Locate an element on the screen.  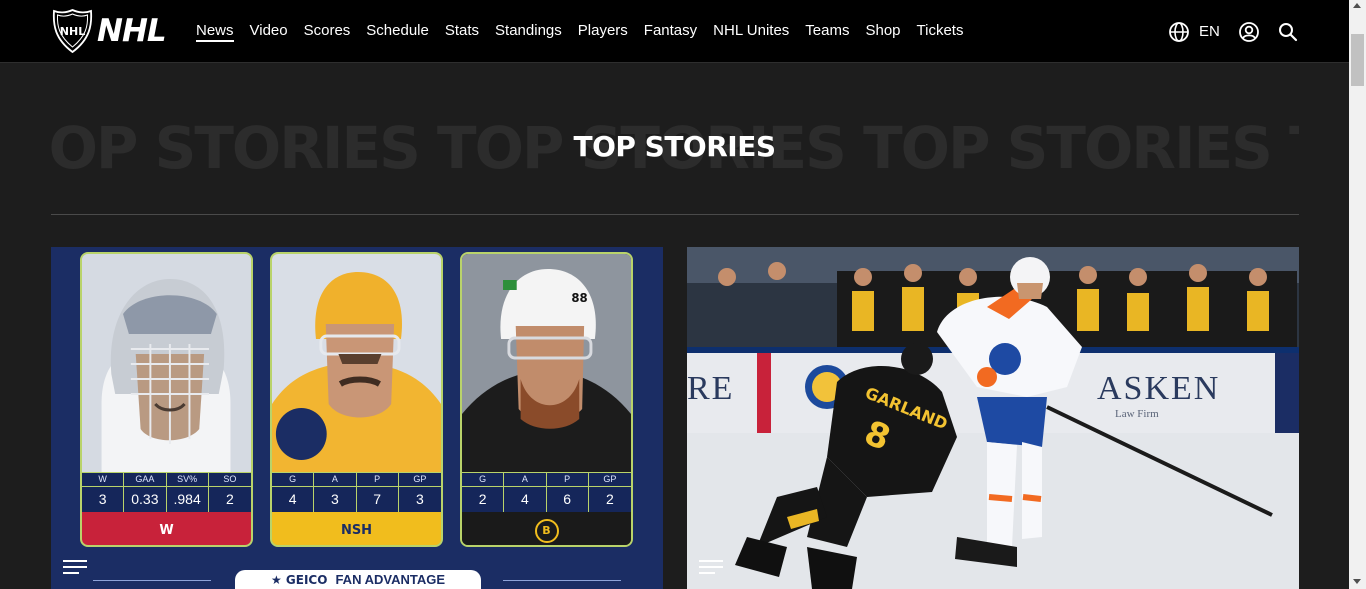
sponsor-text: FAN ADVANTAGE is located at coordinates (390, 579).